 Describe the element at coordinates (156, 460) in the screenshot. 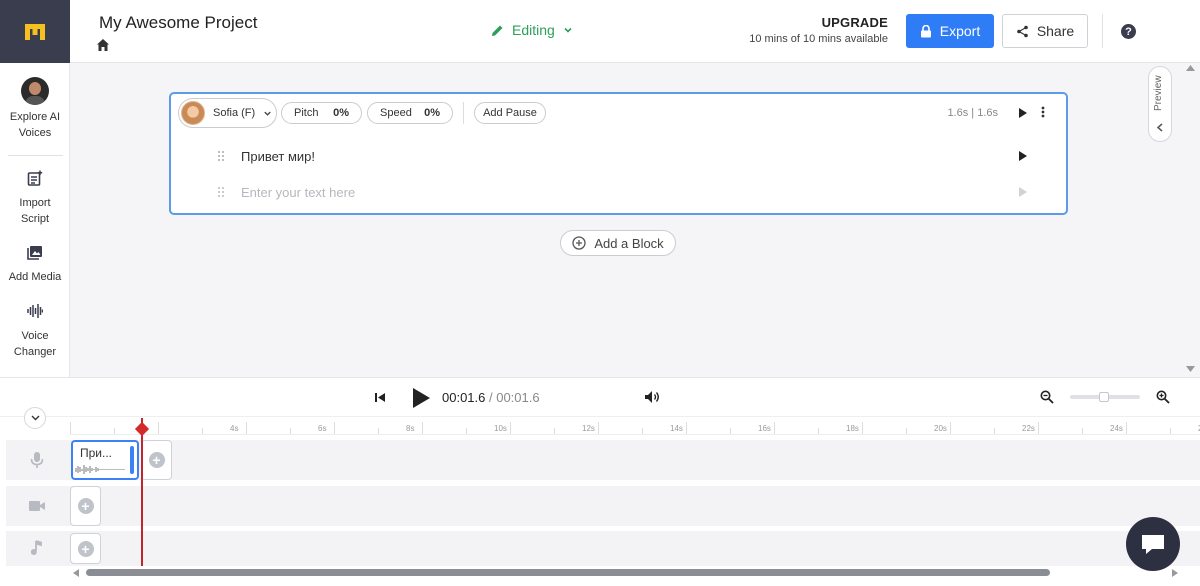

I see `add-audio-button: +` at that location.